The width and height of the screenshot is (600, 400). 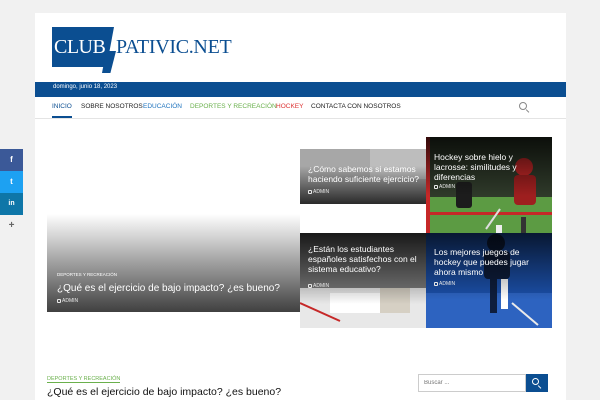 I want to click on nav-item-sobre-nosotros: SOBRE NOSOTROS, so click(x=112, y=106).